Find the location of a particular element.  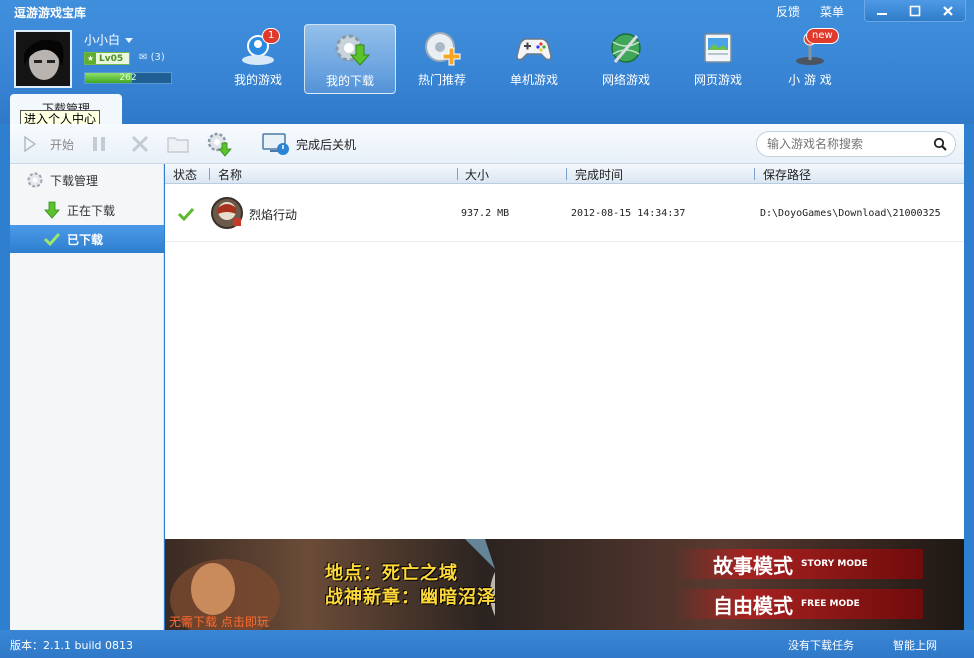

chevron-down-icon is located at coordinates (129, 40).